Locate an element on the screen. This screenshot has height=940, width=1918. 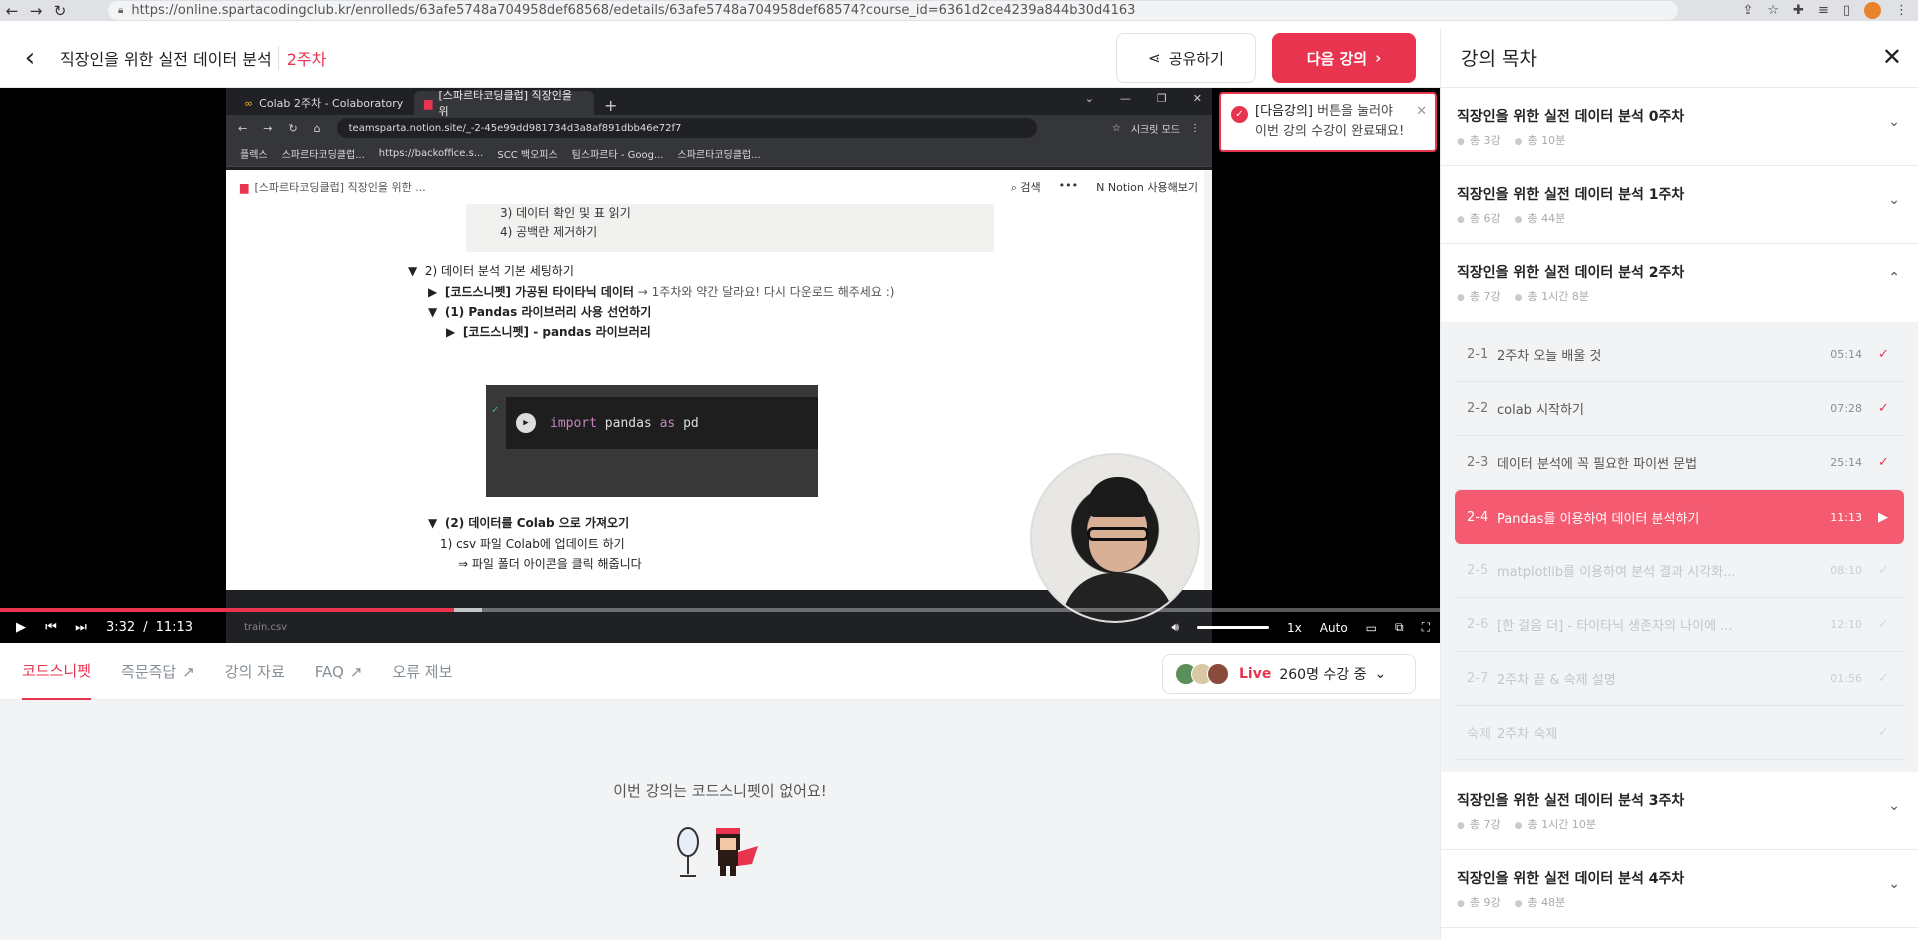
chevron-up-icon: ⌃ is located at coordinates (1894, 278).